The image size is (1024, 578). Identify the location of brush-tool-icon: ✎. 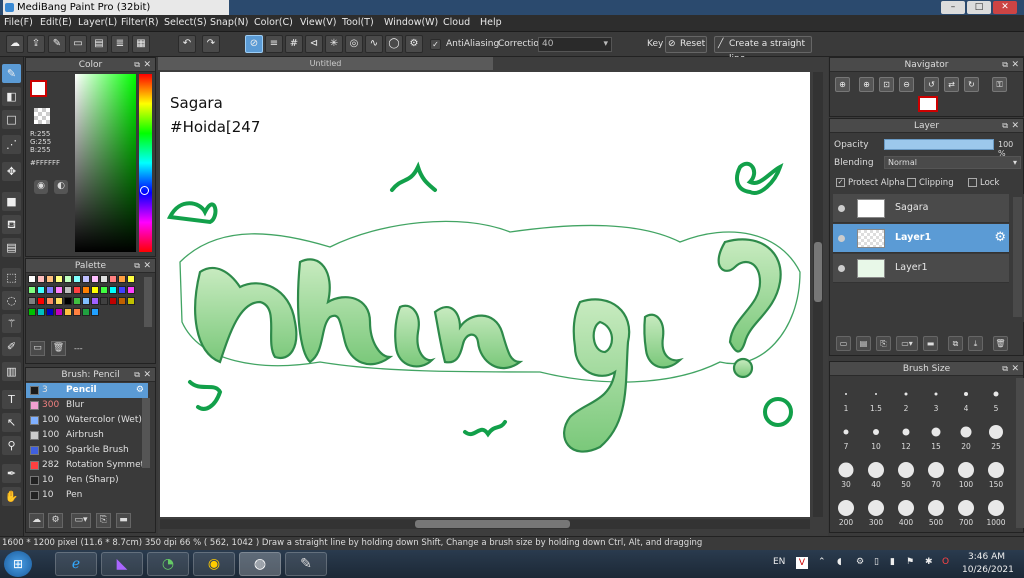
(11, 73).